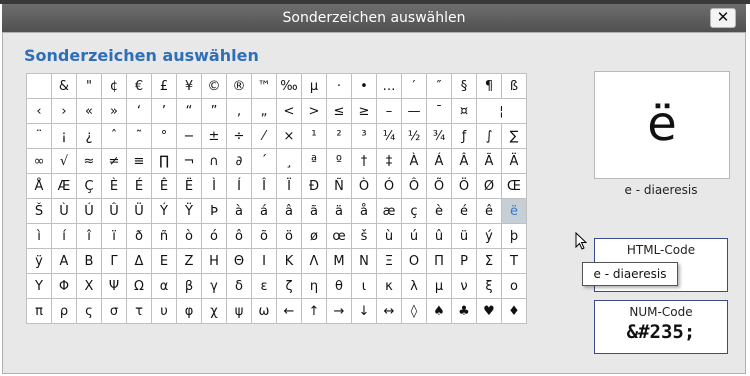 The height and width of the screenshot is (376, 750). What do you see at coordinates (339, 136) in the screenshot?
I see `char-cell: ²` at bounding box center [339, 136].